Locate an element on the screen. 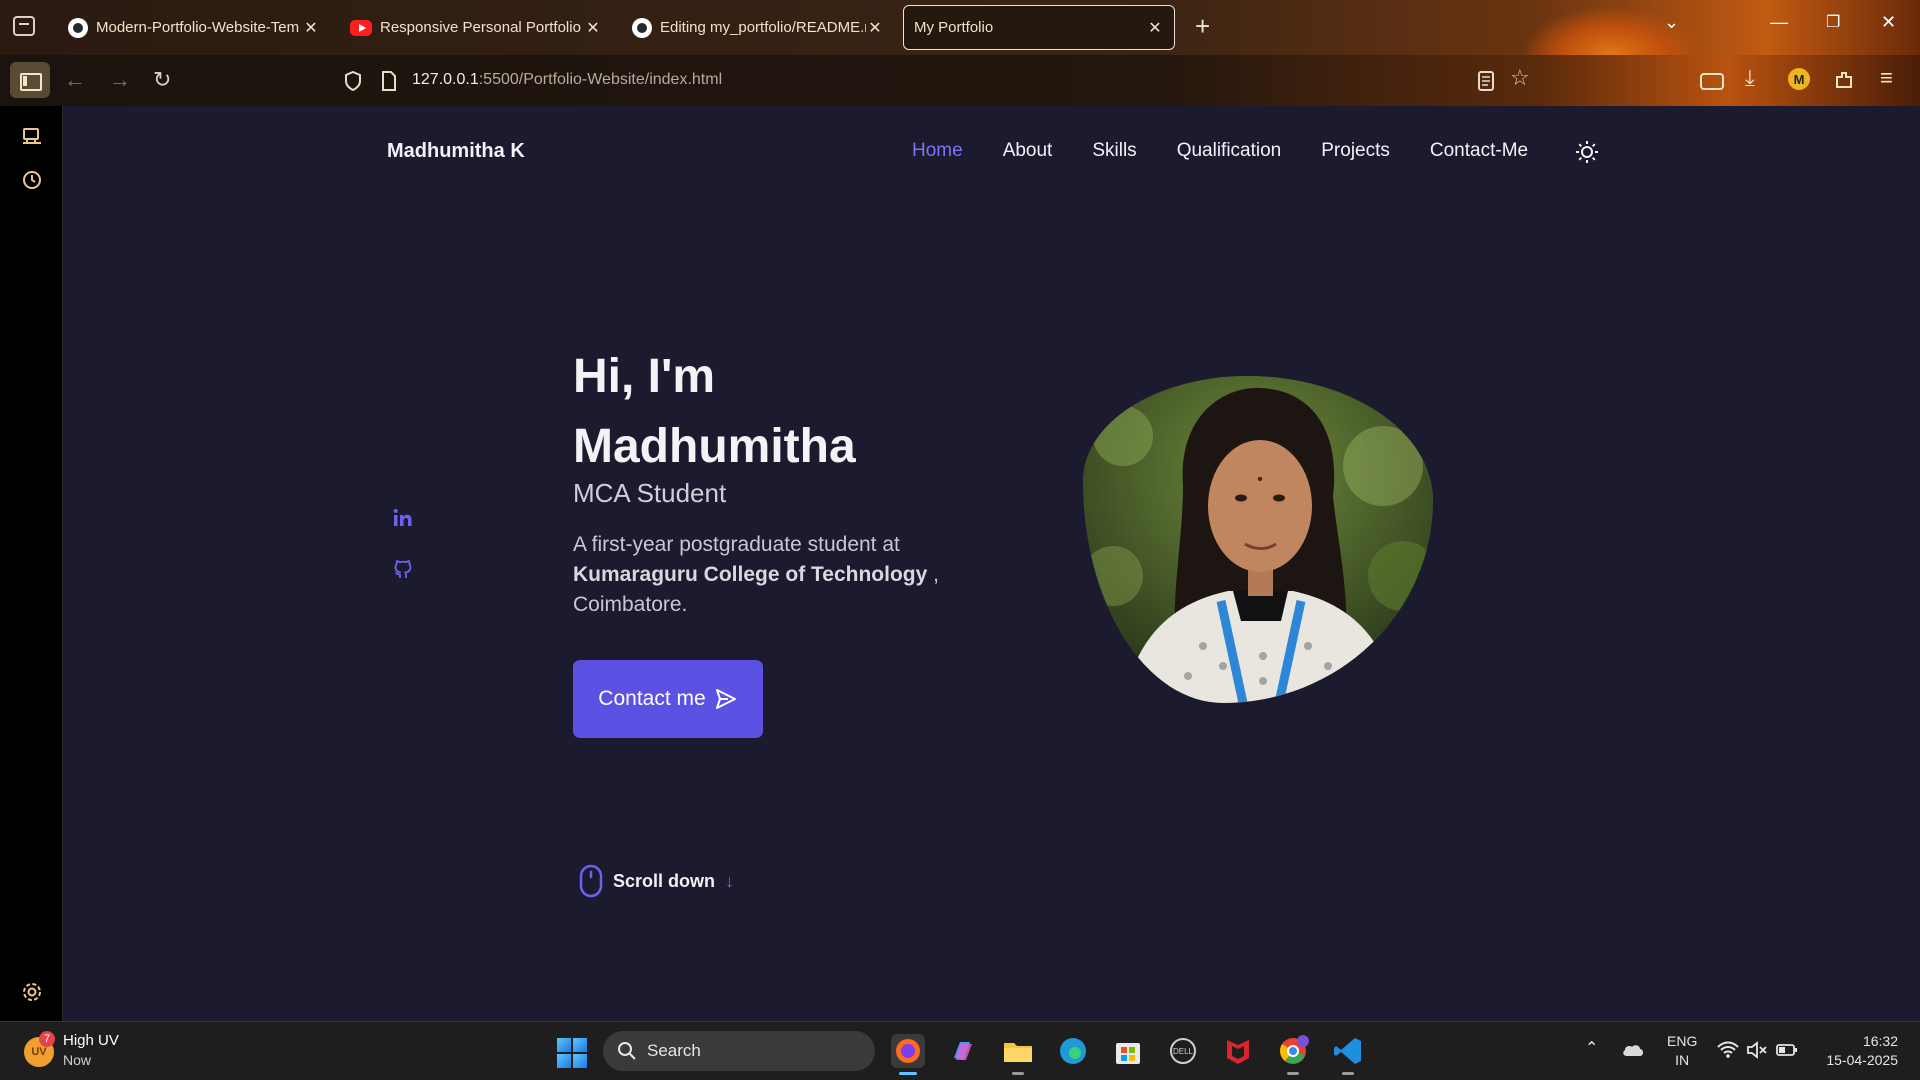 The width and height of the screenshot is (1920, 1080). nav-about: About is located at coordinates (1028, 151).